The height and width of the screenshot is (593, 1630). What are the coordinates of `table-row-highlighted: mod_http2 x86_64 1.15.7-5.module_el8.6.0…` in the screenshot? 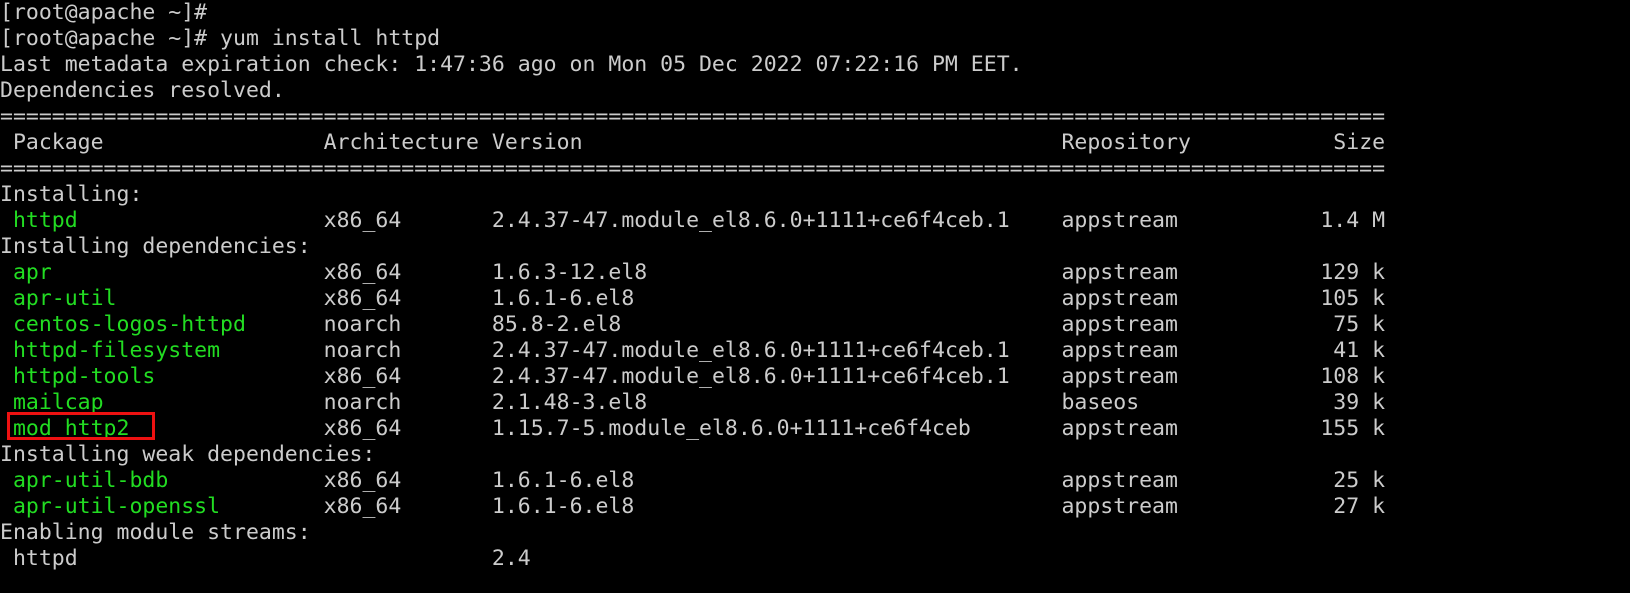 It's located at (692, 429).